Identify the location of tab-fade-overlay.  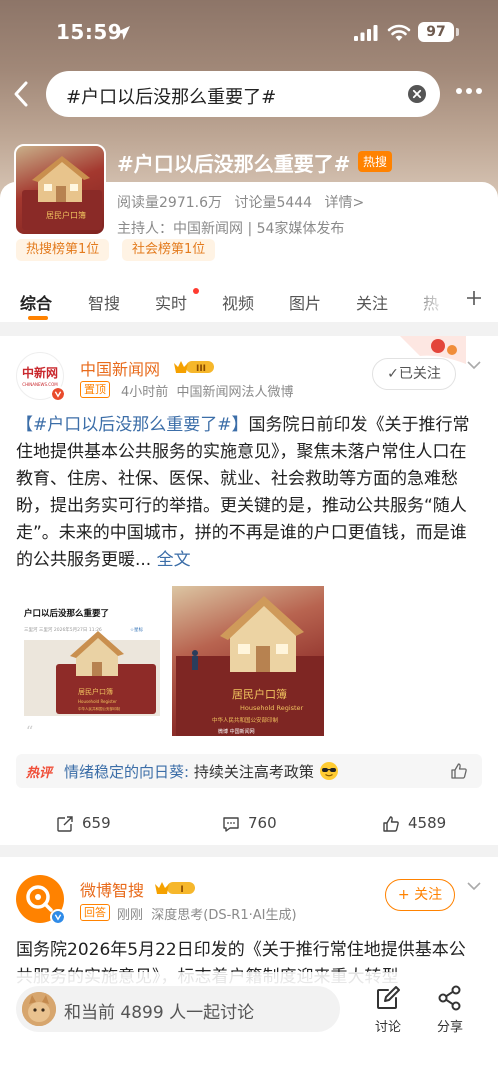
(433, 300).